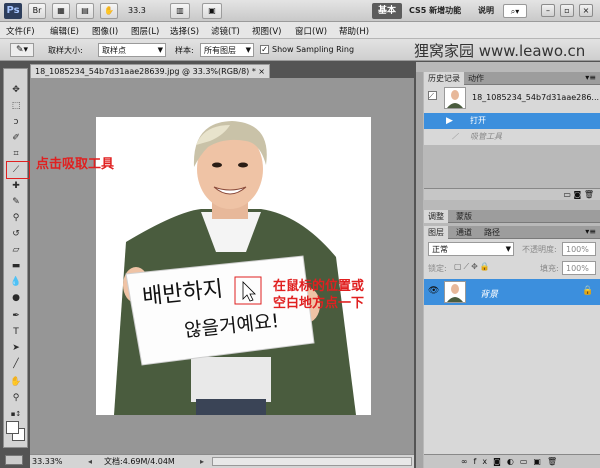 This screenshot has height=468, width=600. What do you see at coordinates (16, 218) in the screenshot?
I see `clone-stamp-tool-icon: ⚲` at bounding box center [16, 218].